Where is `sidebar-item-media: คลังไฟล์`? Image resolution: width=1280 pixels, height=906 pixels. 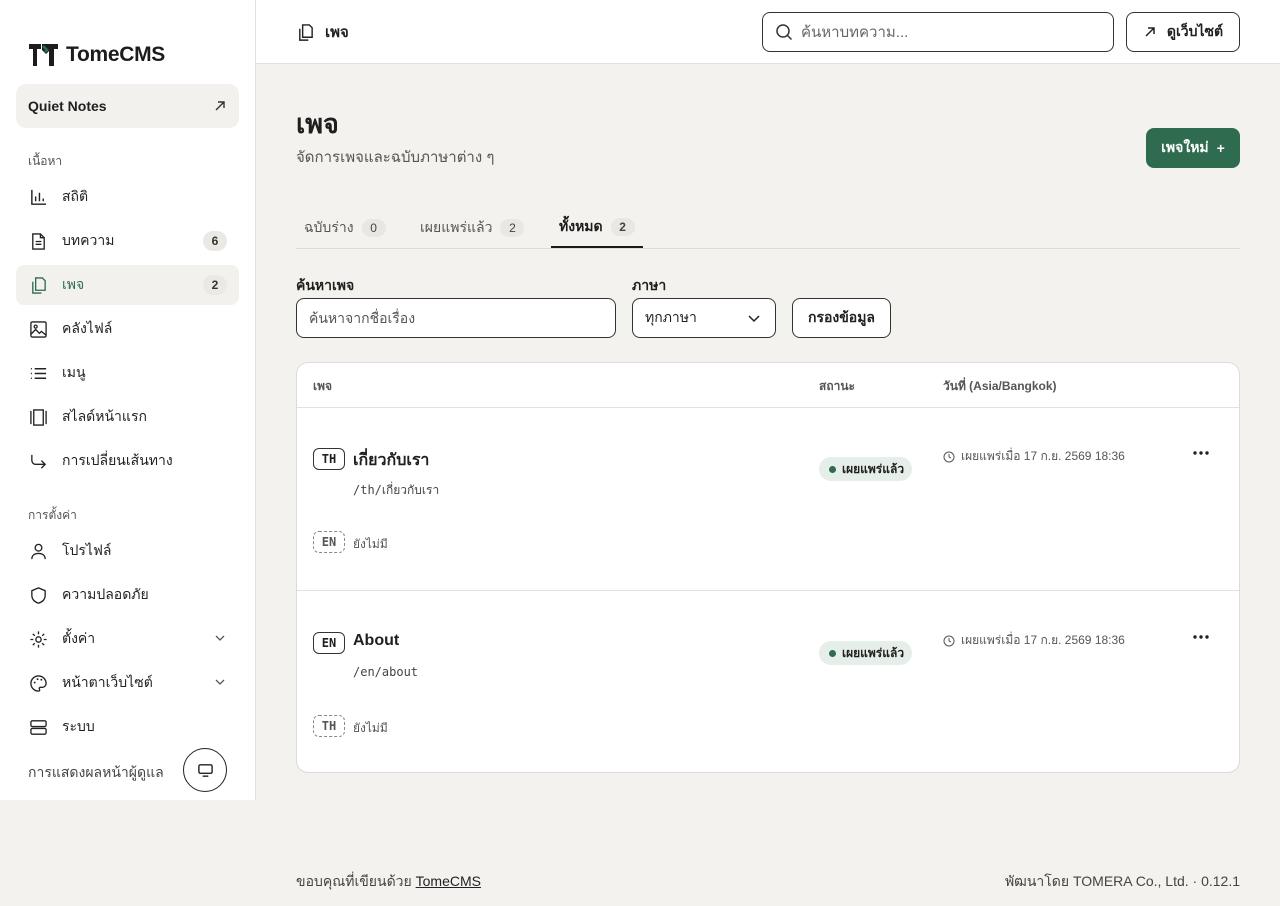
sidebar-item-media: คลังไฟล์ is located at coordinates (127, 329).